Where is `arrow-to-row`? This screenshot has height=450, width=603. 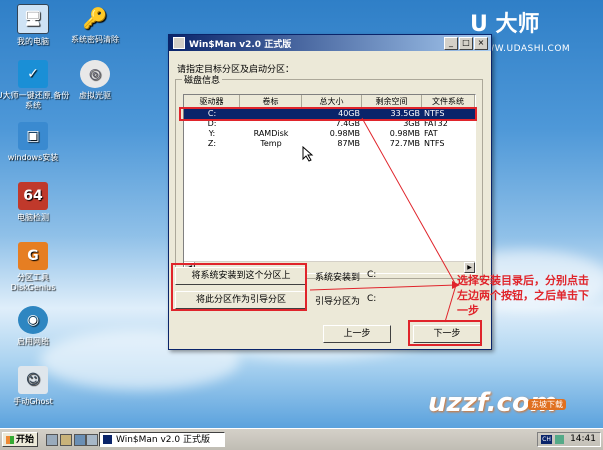 arrow-to-row is located at coordinates (409, 201).